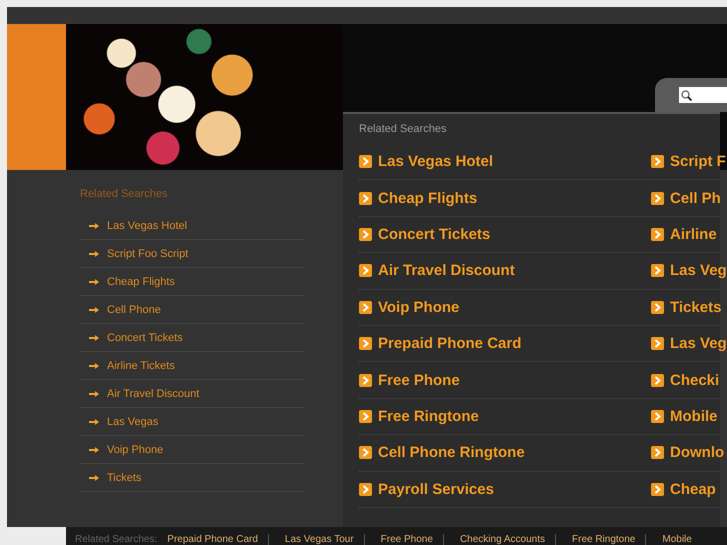 The height and width of the screenshot is (545, 727). What do you see at coordinates (124, 195) in the screenshot?
I see `sidebar-title: Related Searches` at bounding box center [124, 195].